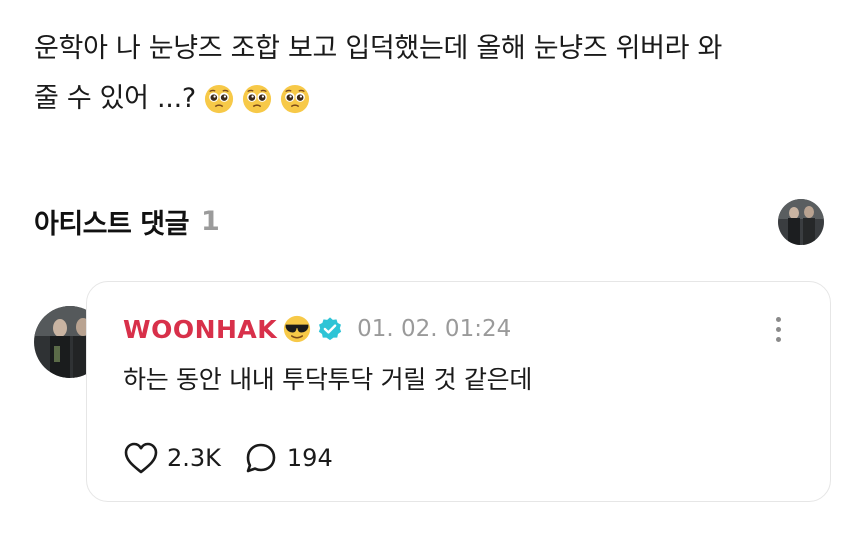 The image size is (864, 540). I want to click on like-button: 2.3K, so click(172, 458).